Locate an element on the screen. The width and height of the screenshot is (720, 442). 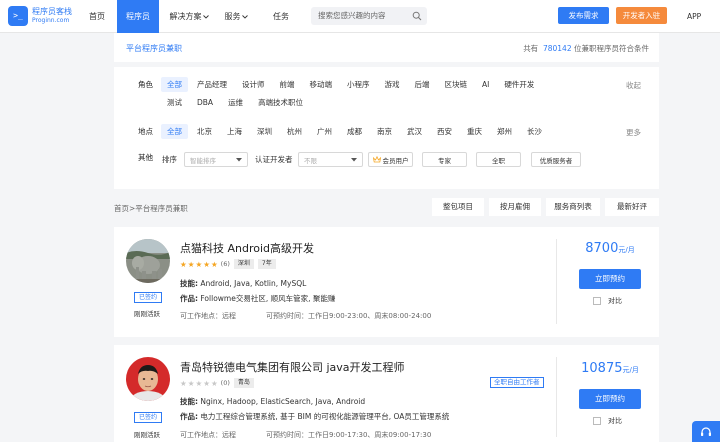
location-tag: 成都 is located at coordinates (354, 131).